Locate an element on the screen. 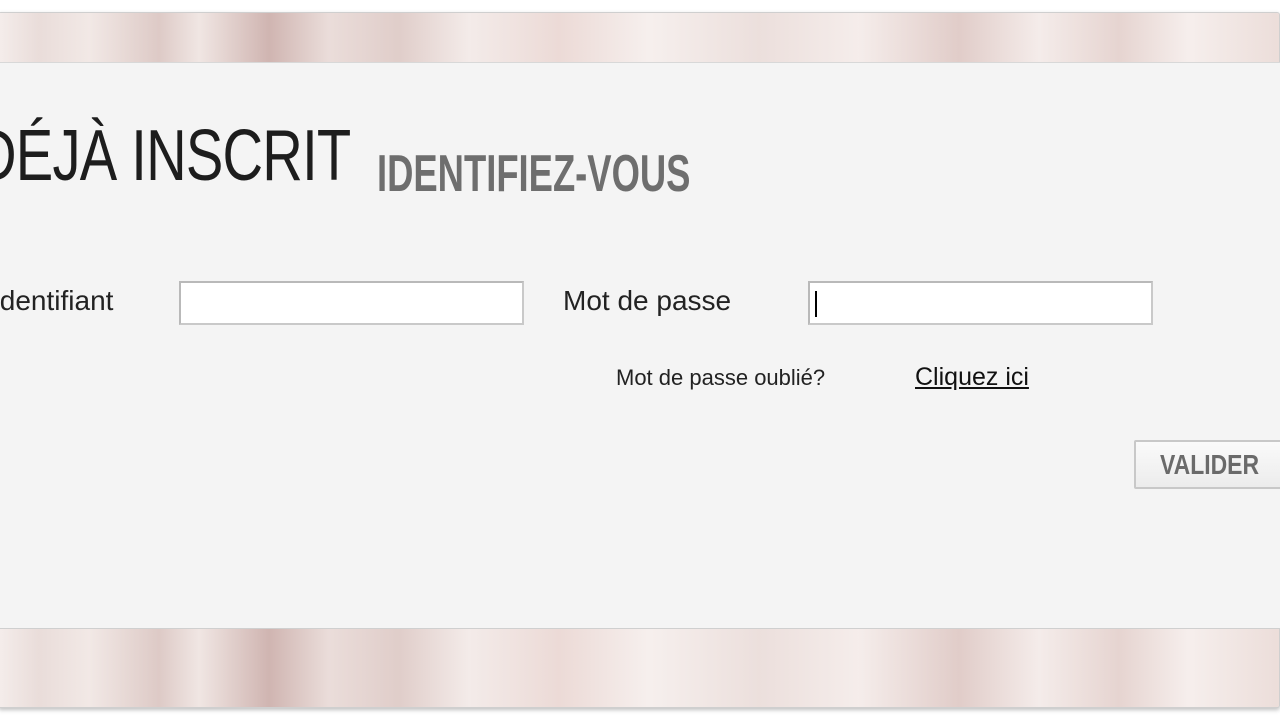 The height and width of the screenshot is (720, 1280). password-input is located at coordinates (980, 303).